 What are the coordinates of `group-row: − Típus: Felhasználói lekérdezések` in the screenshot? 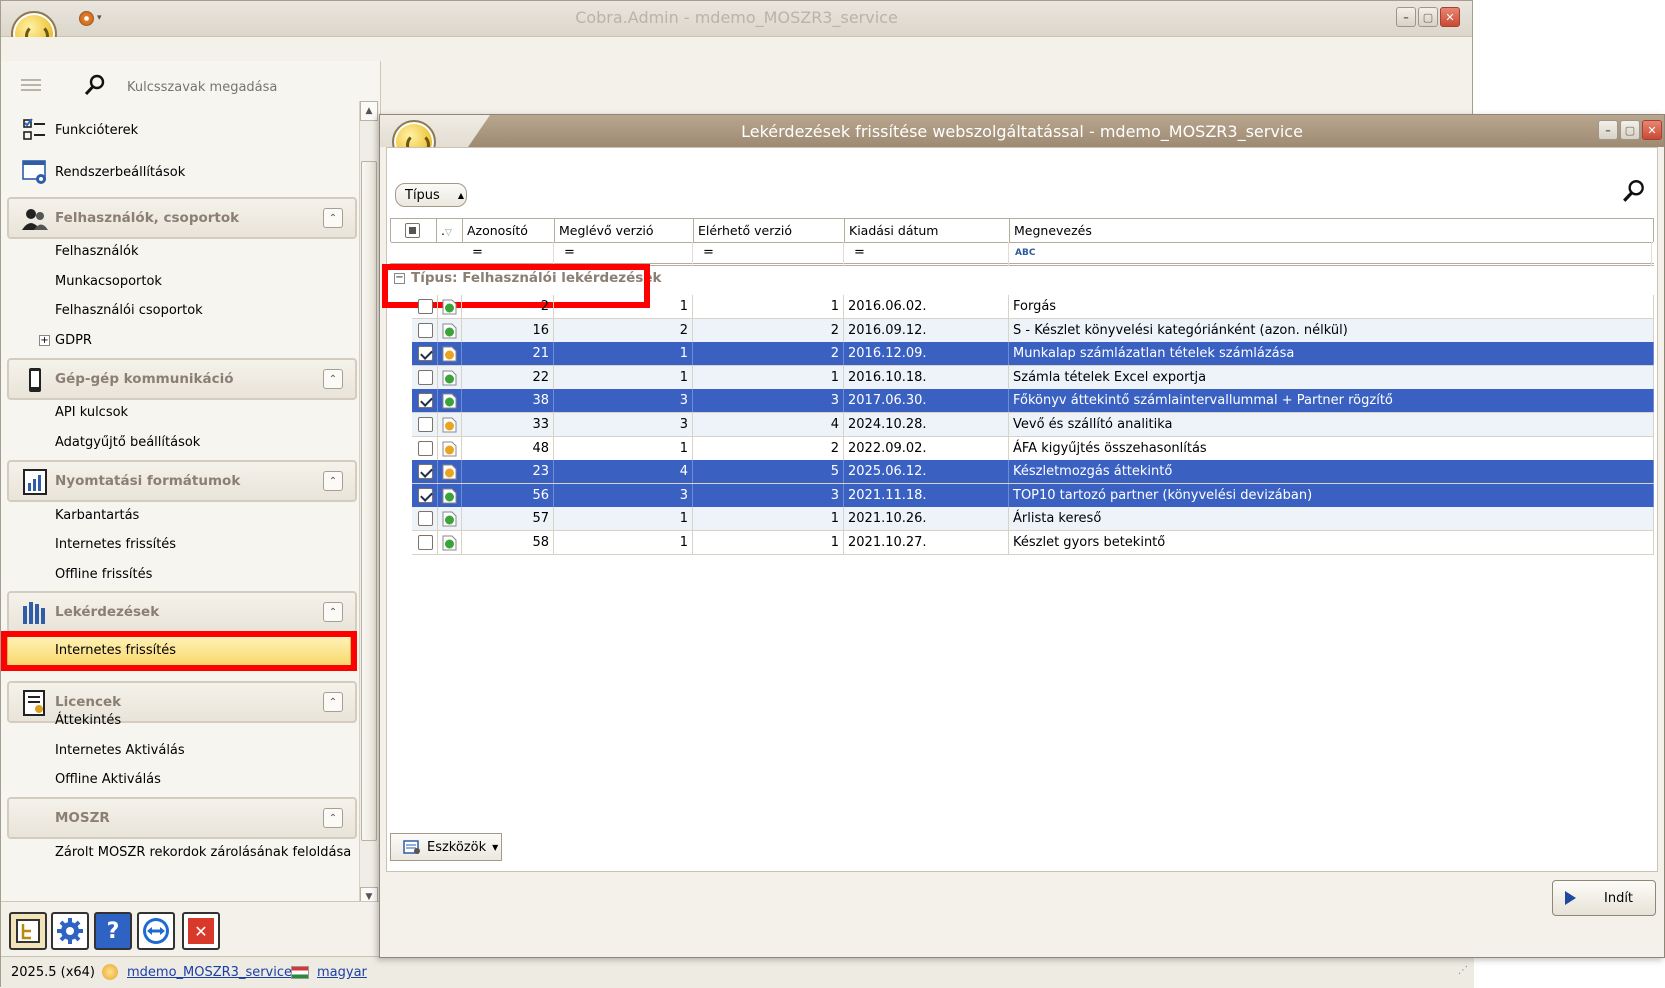 It's located at (1018, 286).